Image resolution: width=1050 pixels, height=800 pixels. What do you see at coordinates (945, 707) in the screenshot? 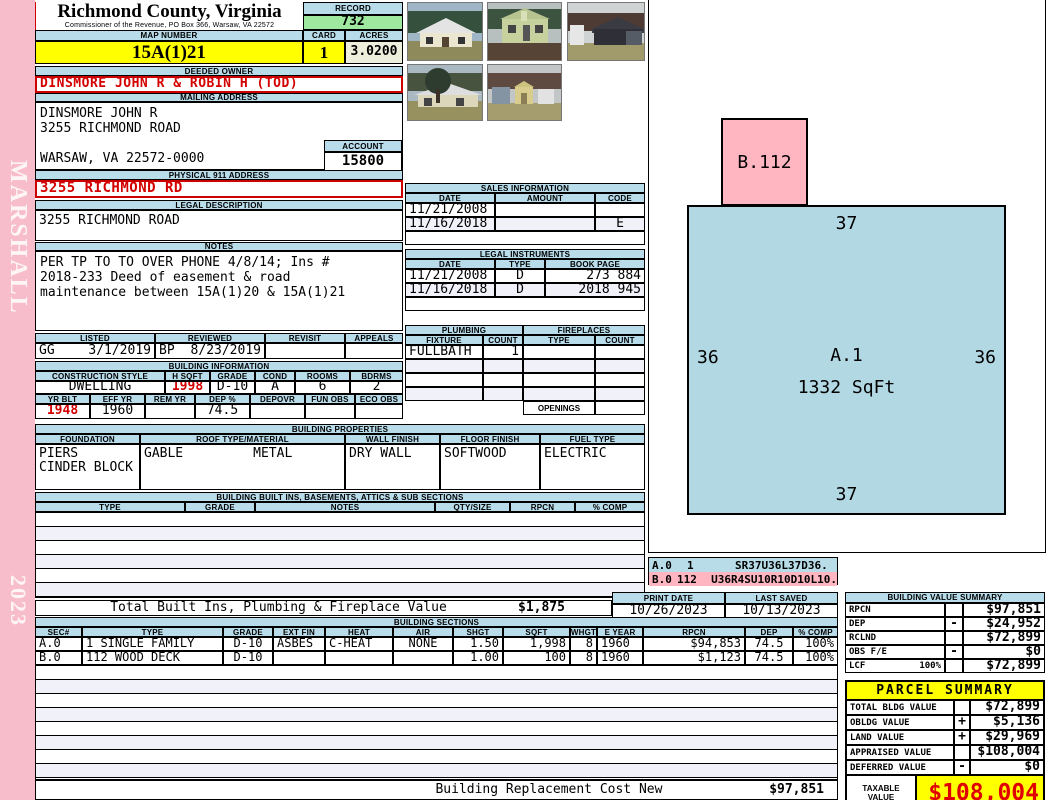
I see `parcel-summary-row: TOTAL BLDG VALUE $72,899` at bounding box center [945, 707].